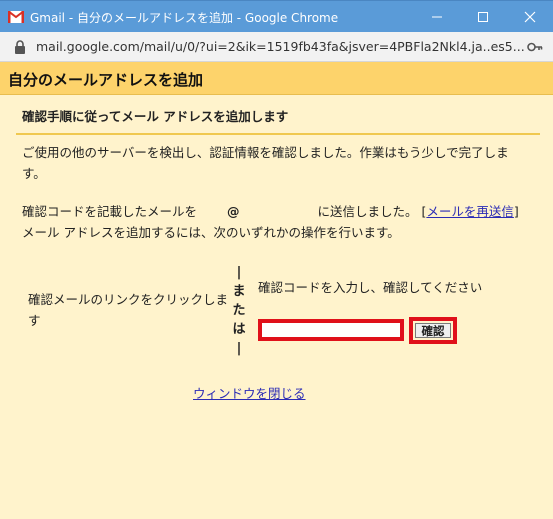 The height and width of the screenshot is (519, 553). What do you see at coordinates (233, 211) in the screenshot?
I see `masked-email: @` at bounding box center [233, 211].